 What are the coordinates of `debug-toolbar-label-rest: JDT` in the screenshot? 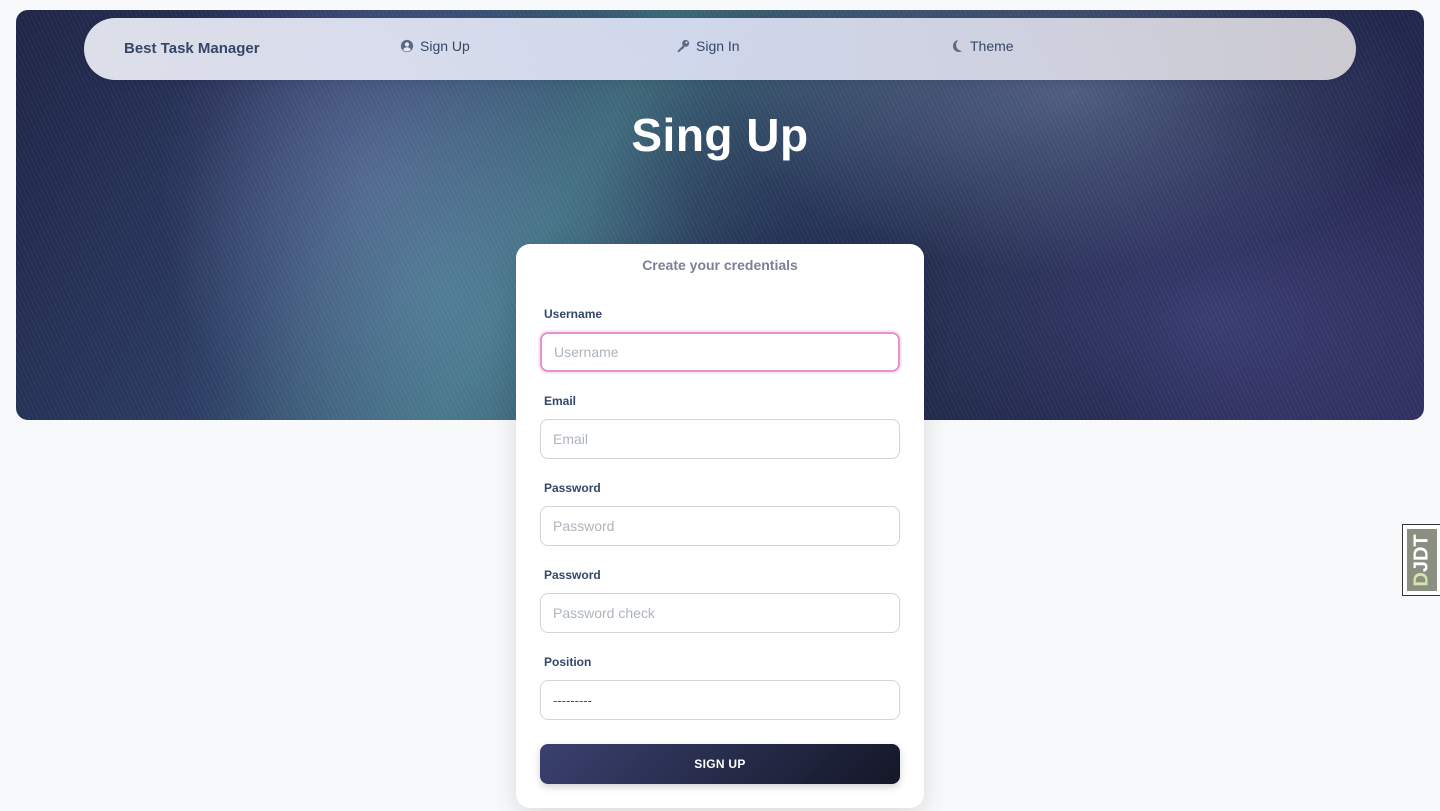 It's located at (1421, 552).